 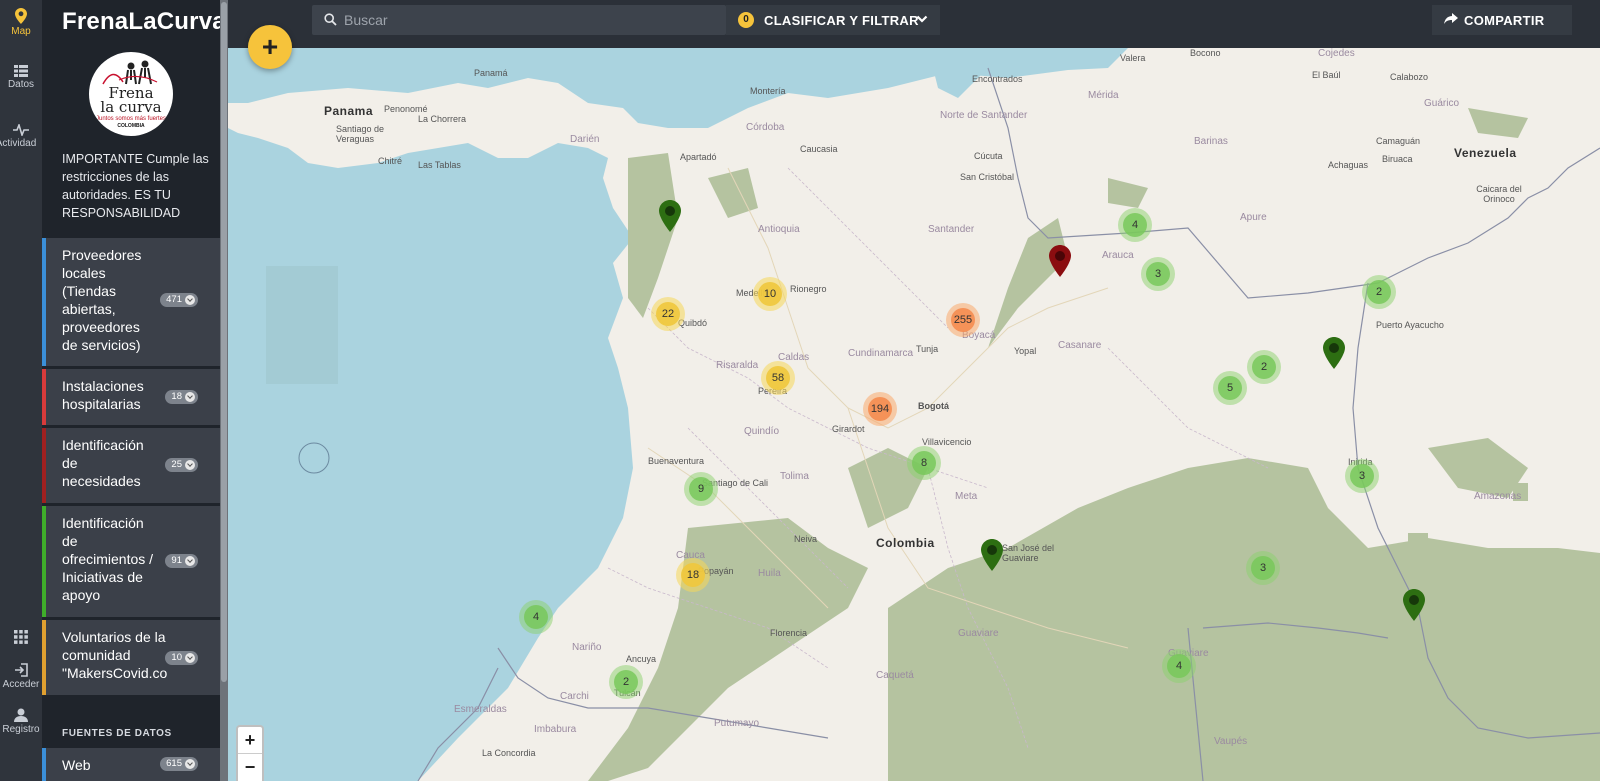 I want to click on map-label: Cúcuta, so click(x=988, y=156).